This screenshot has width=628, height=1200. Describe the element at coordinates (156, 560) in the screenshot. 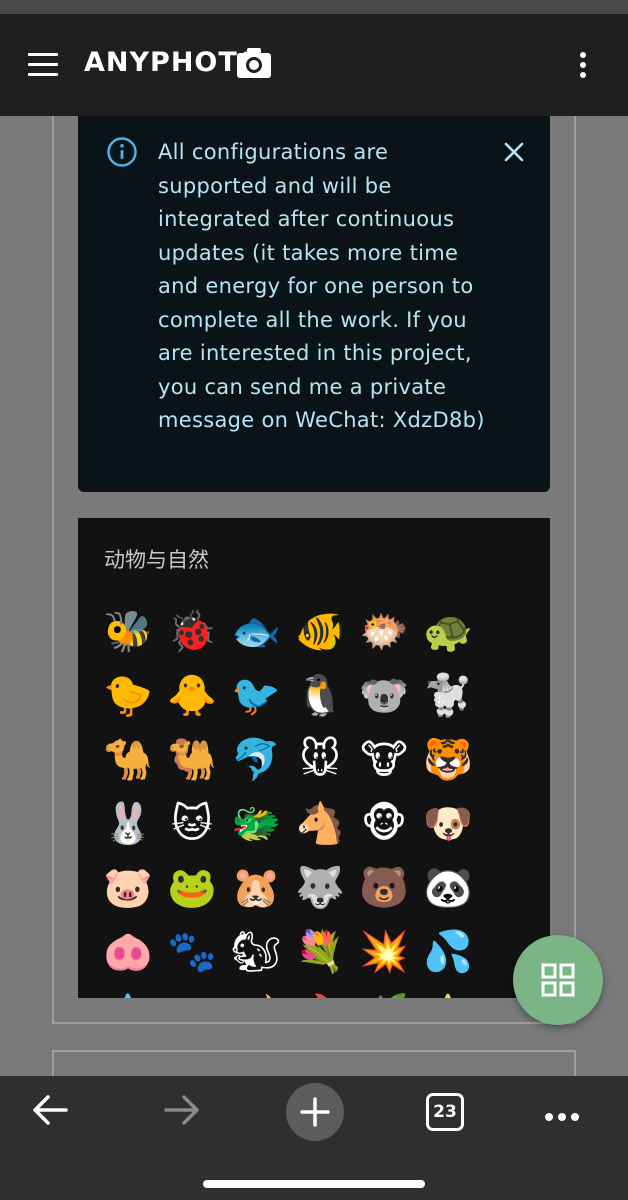

I see `emoji-category-title: 动物与自然` at that location.